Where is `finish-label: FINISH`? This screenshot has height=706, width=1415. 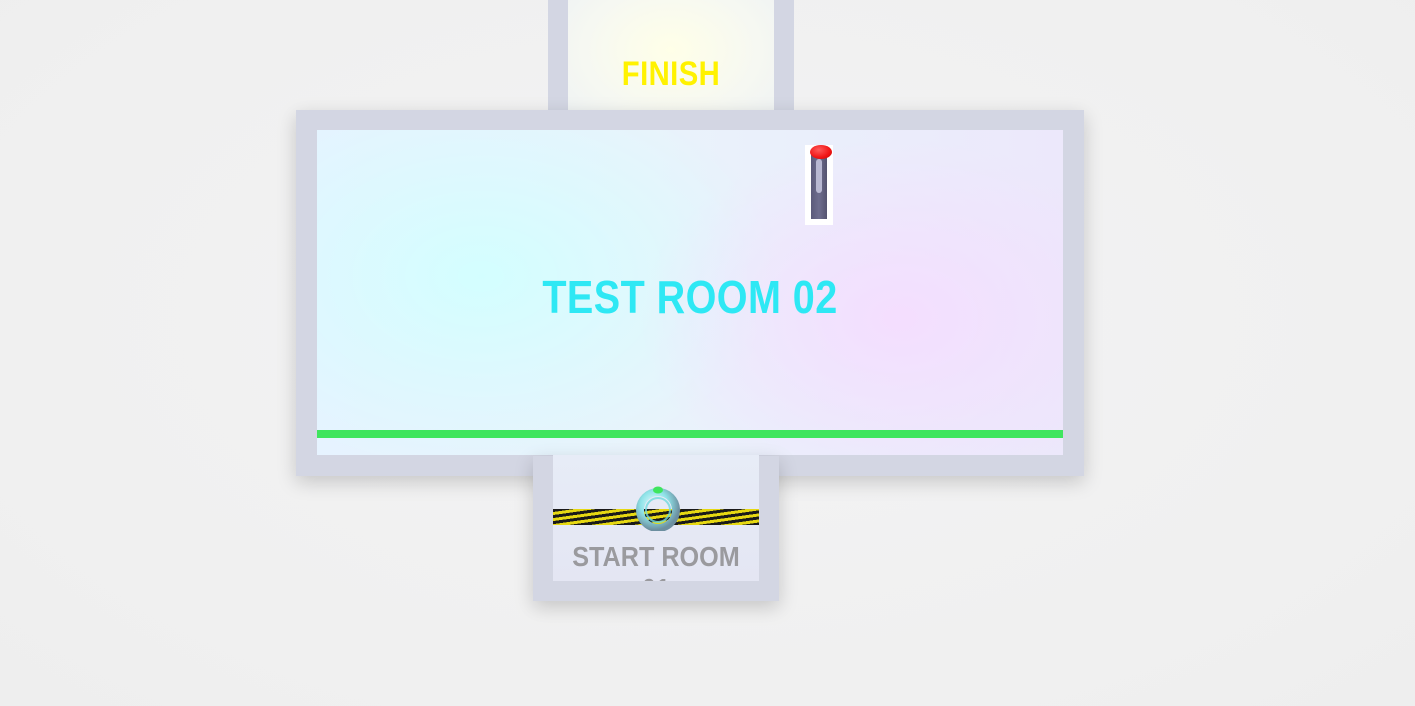
finish-label: FINISH is located at coordinates (671, 74).